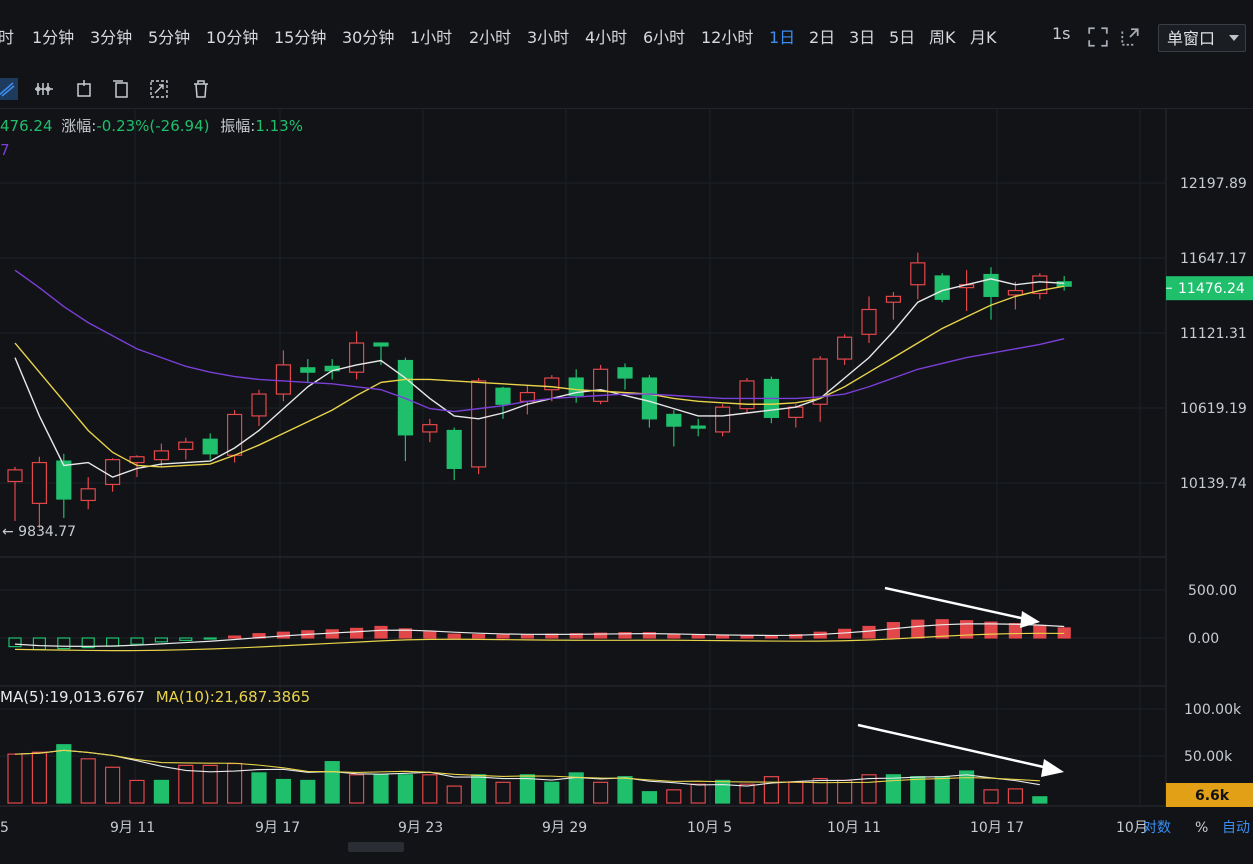 This screenshot has width=1253, height=864. What do you see at coordinates (664, 36) in the screenshot?
I see `timeframe-12: 6小时` at bounding box center [664, 36].